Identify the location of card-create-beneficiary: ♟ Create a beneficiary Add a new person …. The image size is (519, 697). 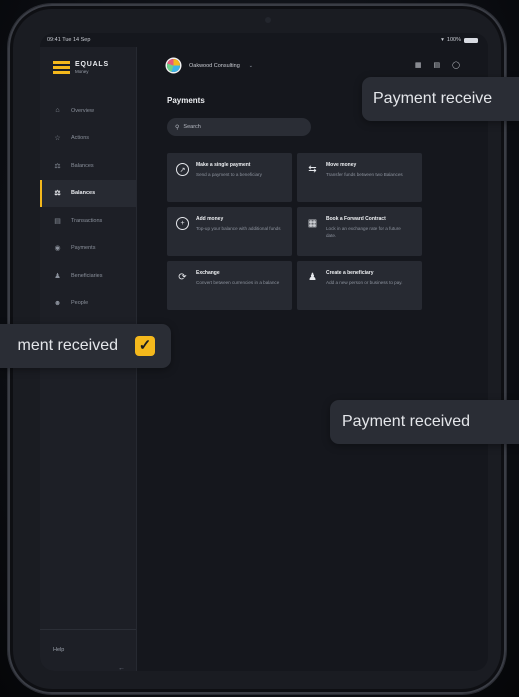
(359, 285).